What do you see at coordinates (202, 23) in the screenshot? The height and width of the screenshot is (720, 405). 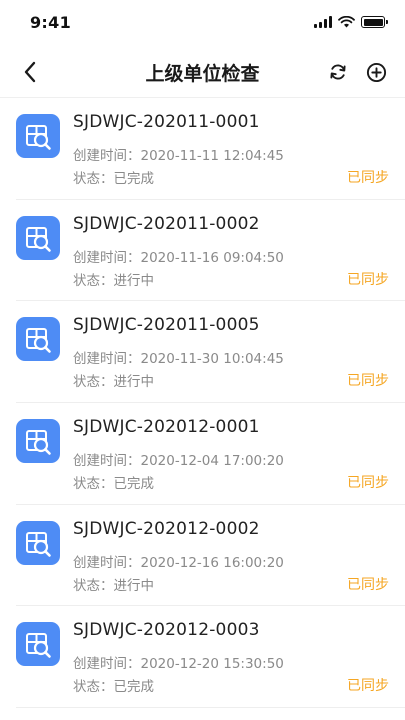 I see `status-bar: 9:41` at bounding box center [202, 23].